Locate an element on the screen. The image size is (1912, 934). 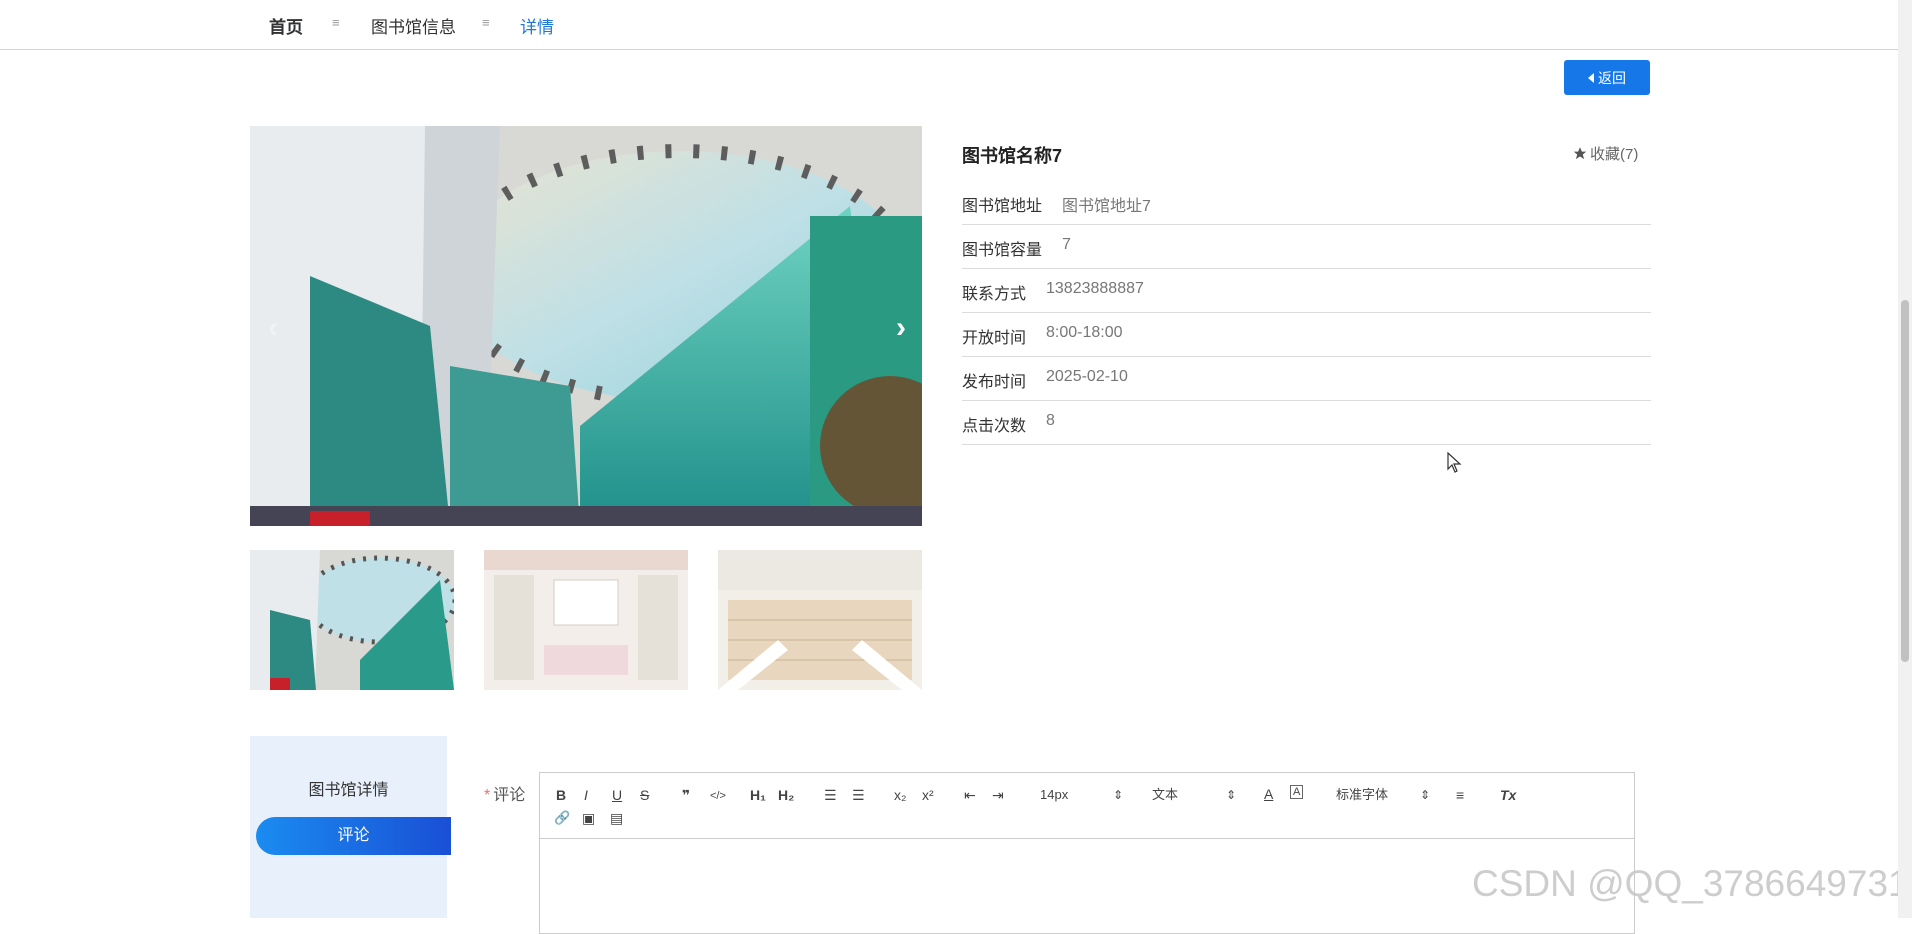
info-row-address: 图书馆地址 图书馆地址7 is located at coordinates (1306, 203).